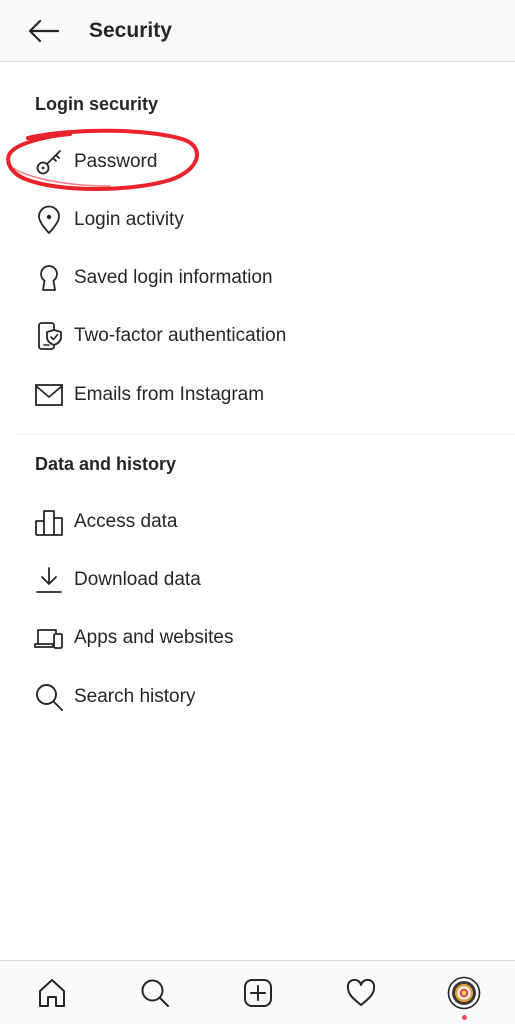 The width and height of the screenshot is (515, 1024). What do you see at coordinates (257, 697) in the screenshot?
I see `menu-item-search-history: Search history` at bounding box center [257, 697].